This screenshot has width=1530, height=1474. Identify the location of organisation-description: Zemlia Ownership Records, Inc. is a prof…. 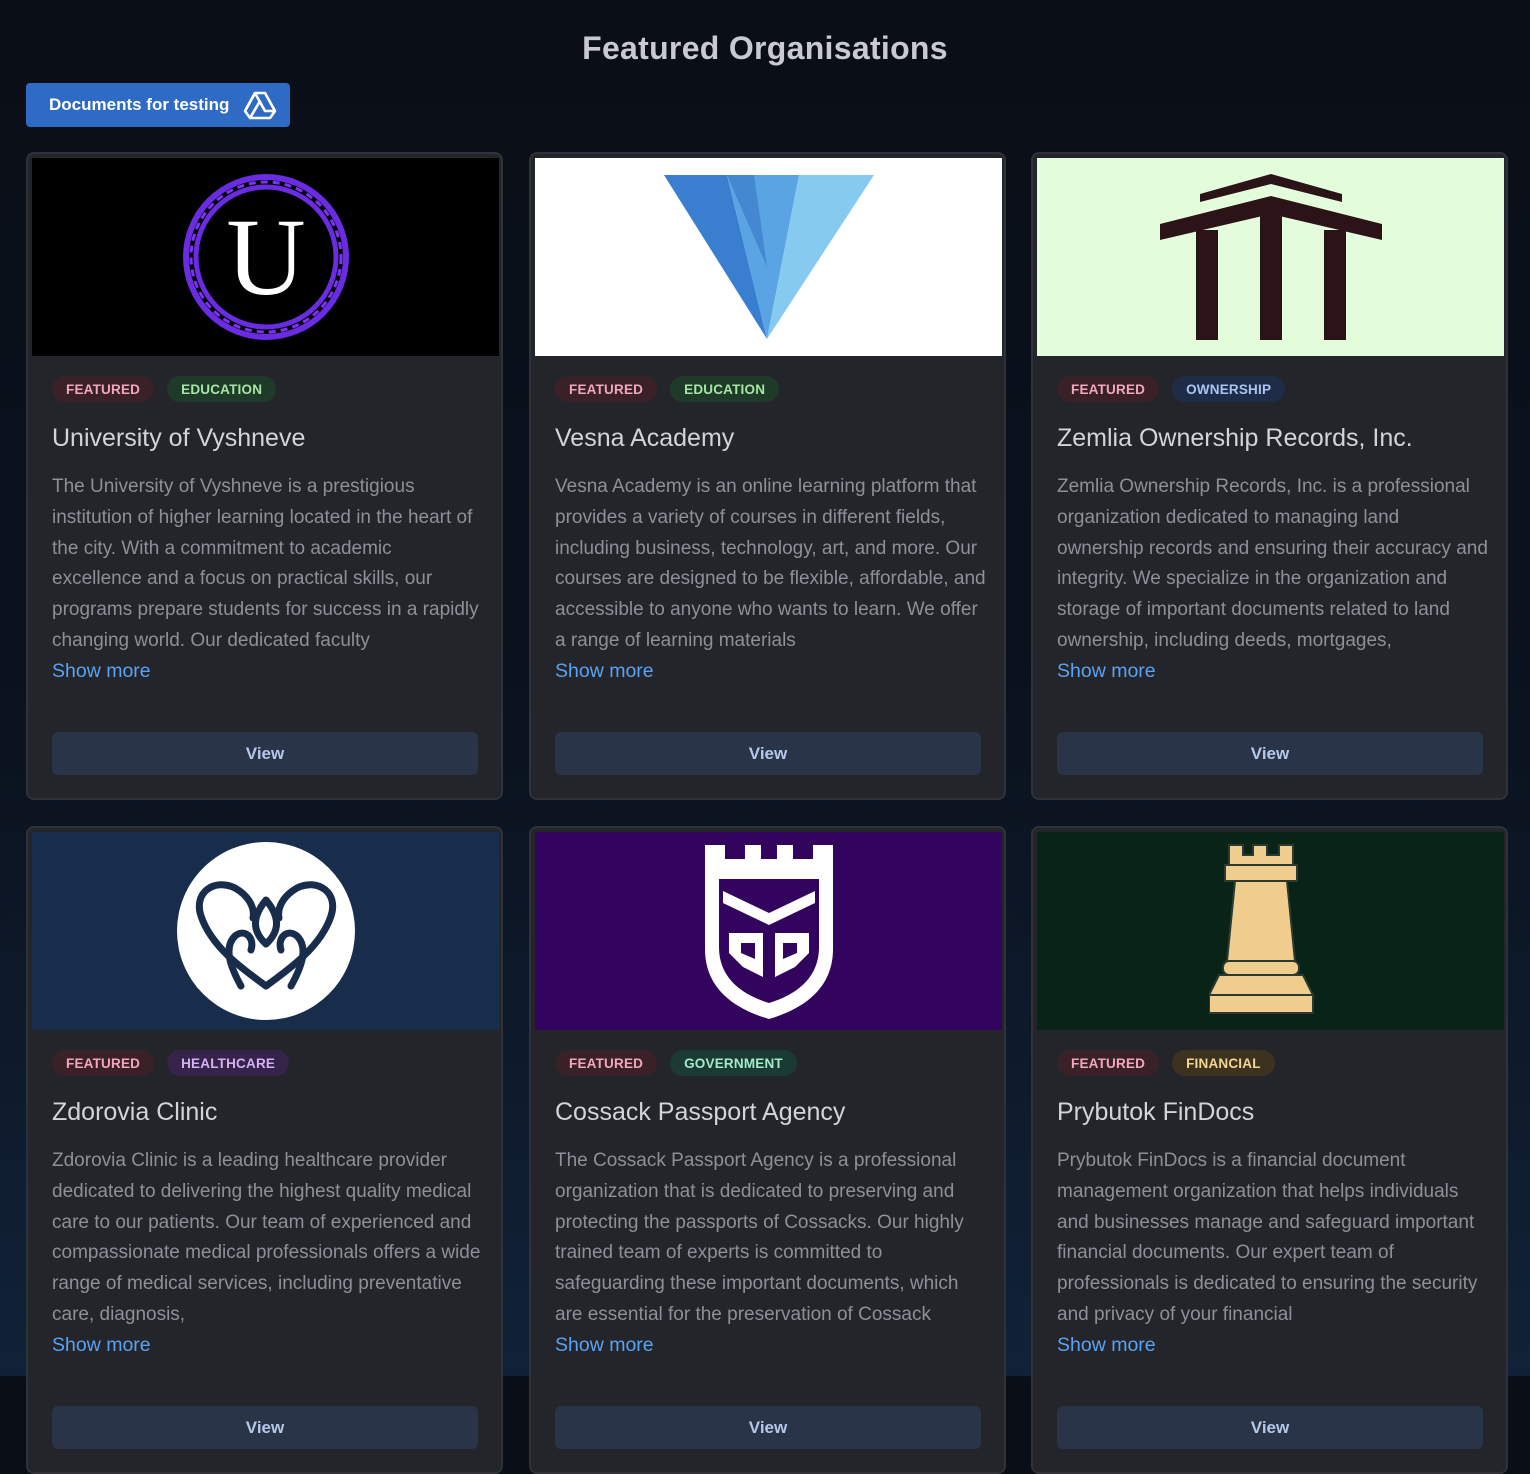
(1272, 563).